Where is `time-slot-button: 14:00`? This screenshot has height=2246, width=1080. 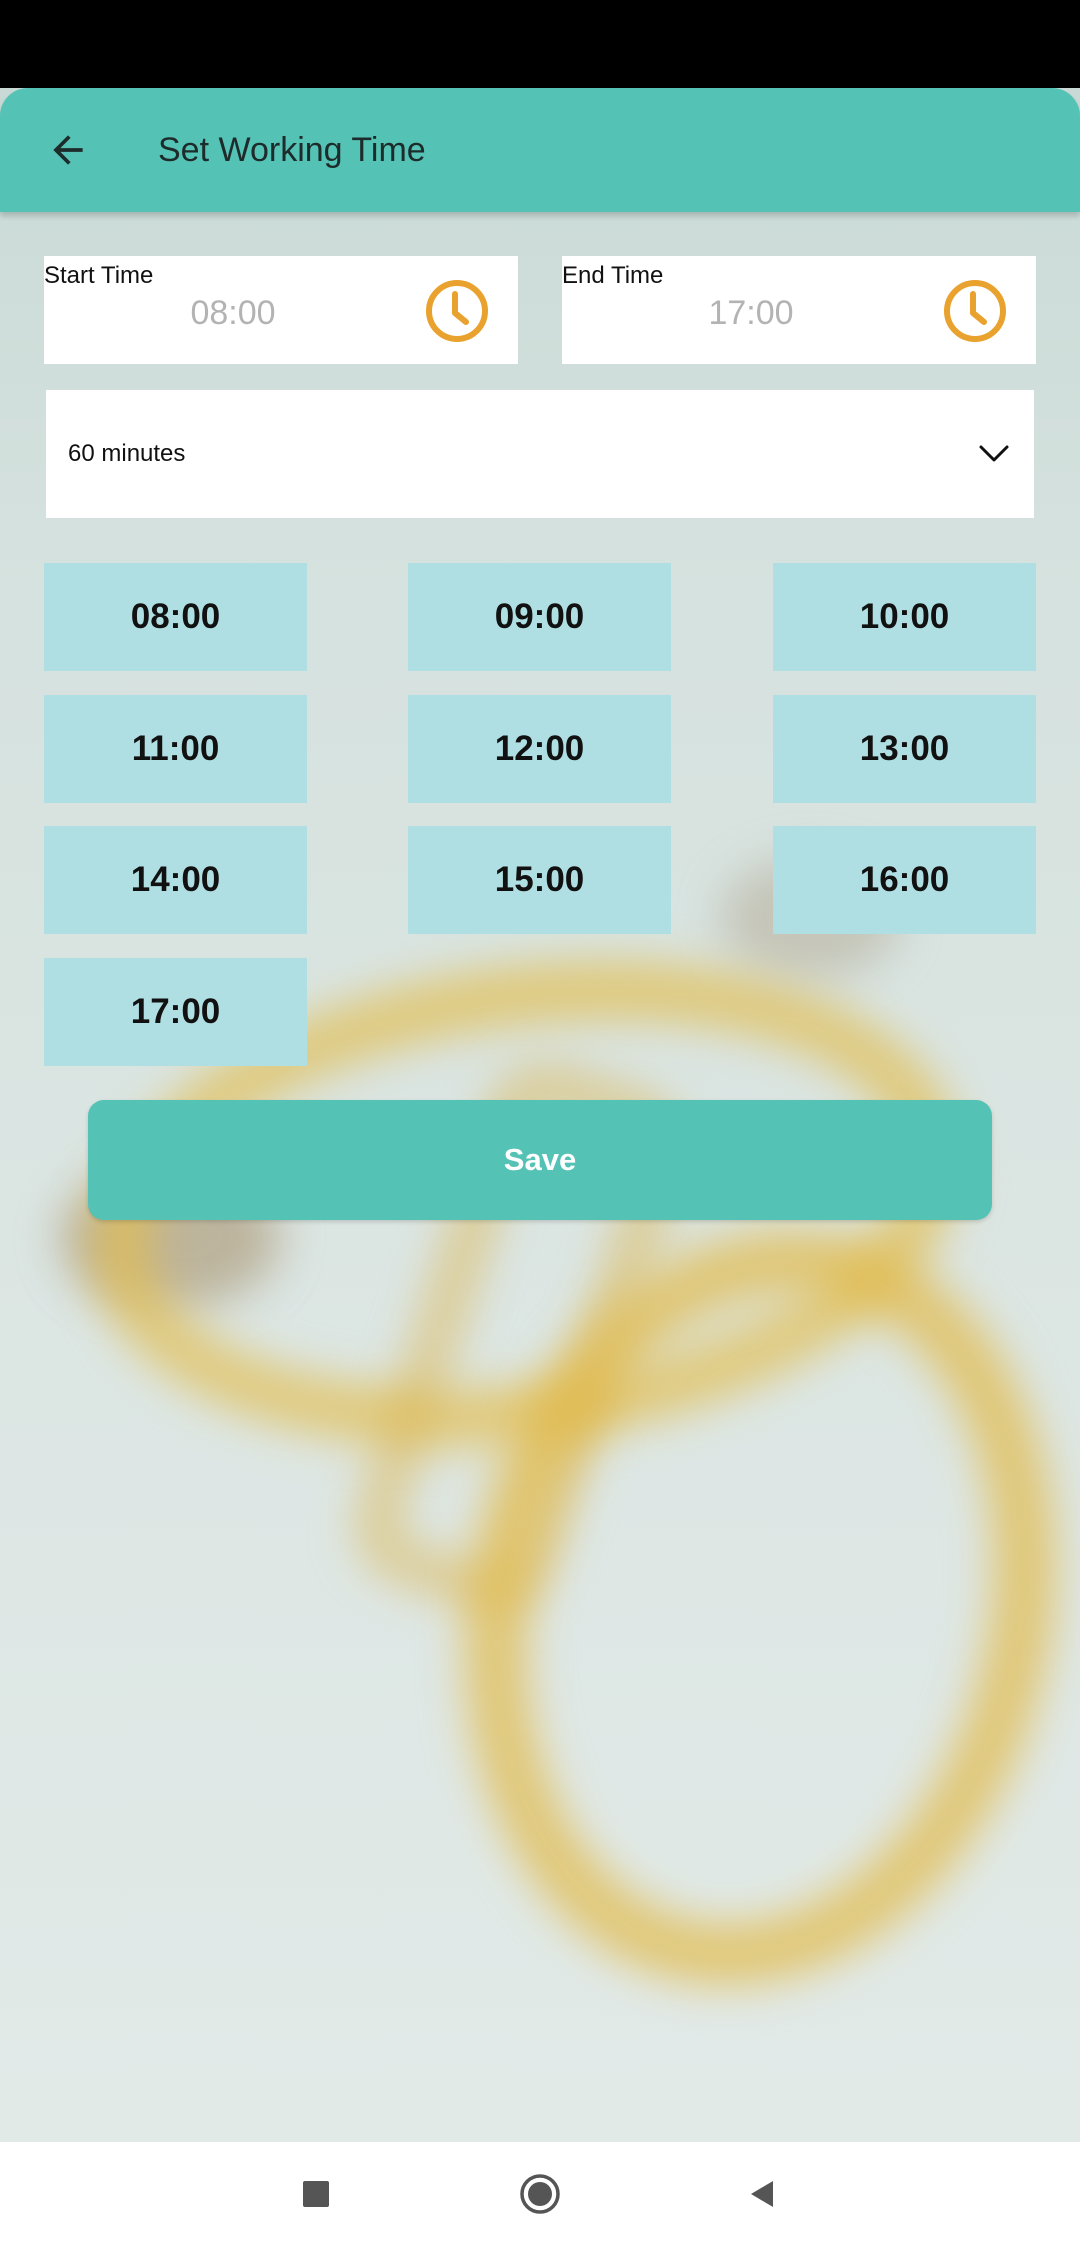
time-slot-button: 14:00 is located at coordinates (175, 880).